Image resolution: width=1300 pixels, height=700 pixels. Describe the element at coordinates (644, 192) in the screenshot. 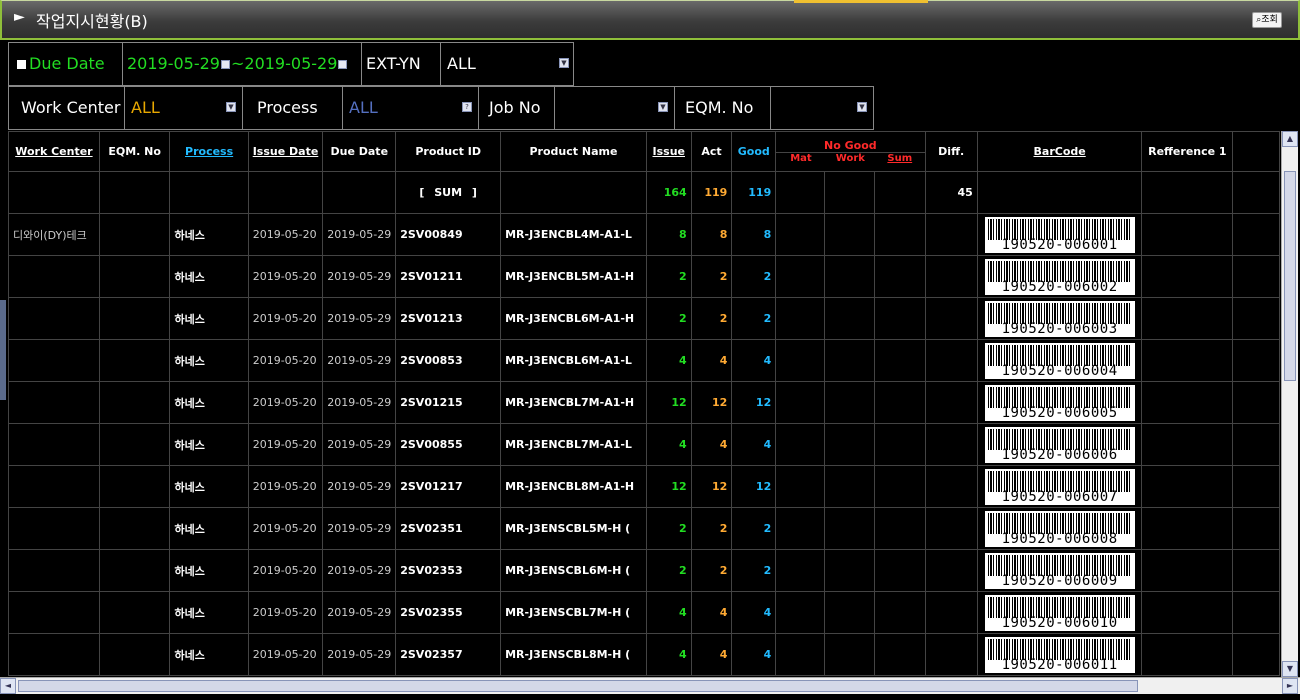

I see `sum-row: [ SUM ] 164 119 119 45` at that location.